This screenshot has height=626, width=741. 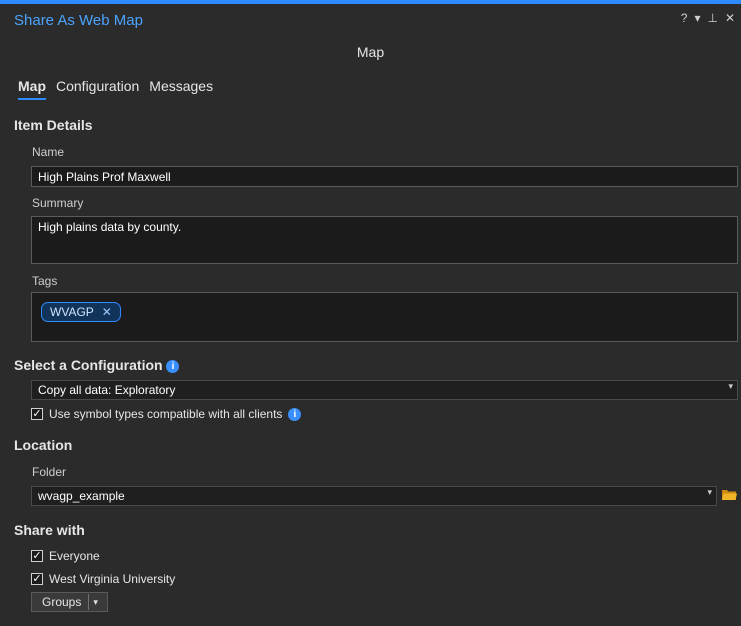 I want to click on groups-label: Groups, so click(x=62, y=602).